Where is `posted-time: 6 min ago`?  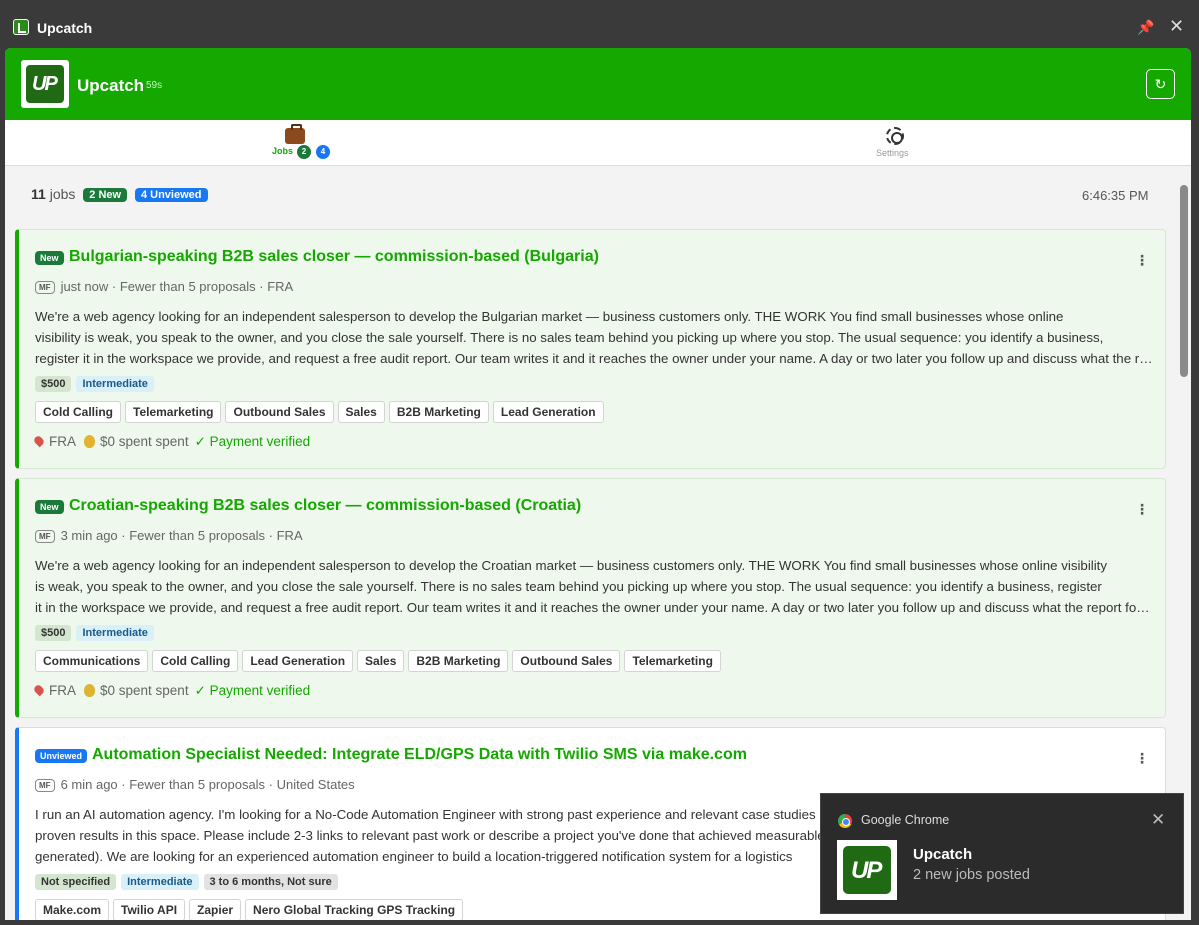
posted-time: 6 min ago is located at coordinates (89, 784).